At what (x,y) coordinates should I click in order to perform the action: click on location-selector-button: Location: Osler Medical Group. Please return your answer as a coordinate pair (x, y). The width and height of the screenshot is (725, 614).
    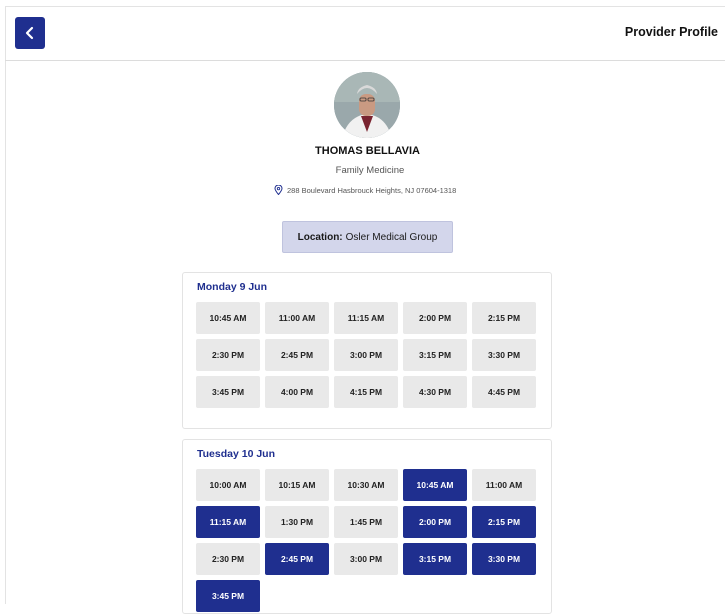
    Looking at the image, I should click on (367, 237).